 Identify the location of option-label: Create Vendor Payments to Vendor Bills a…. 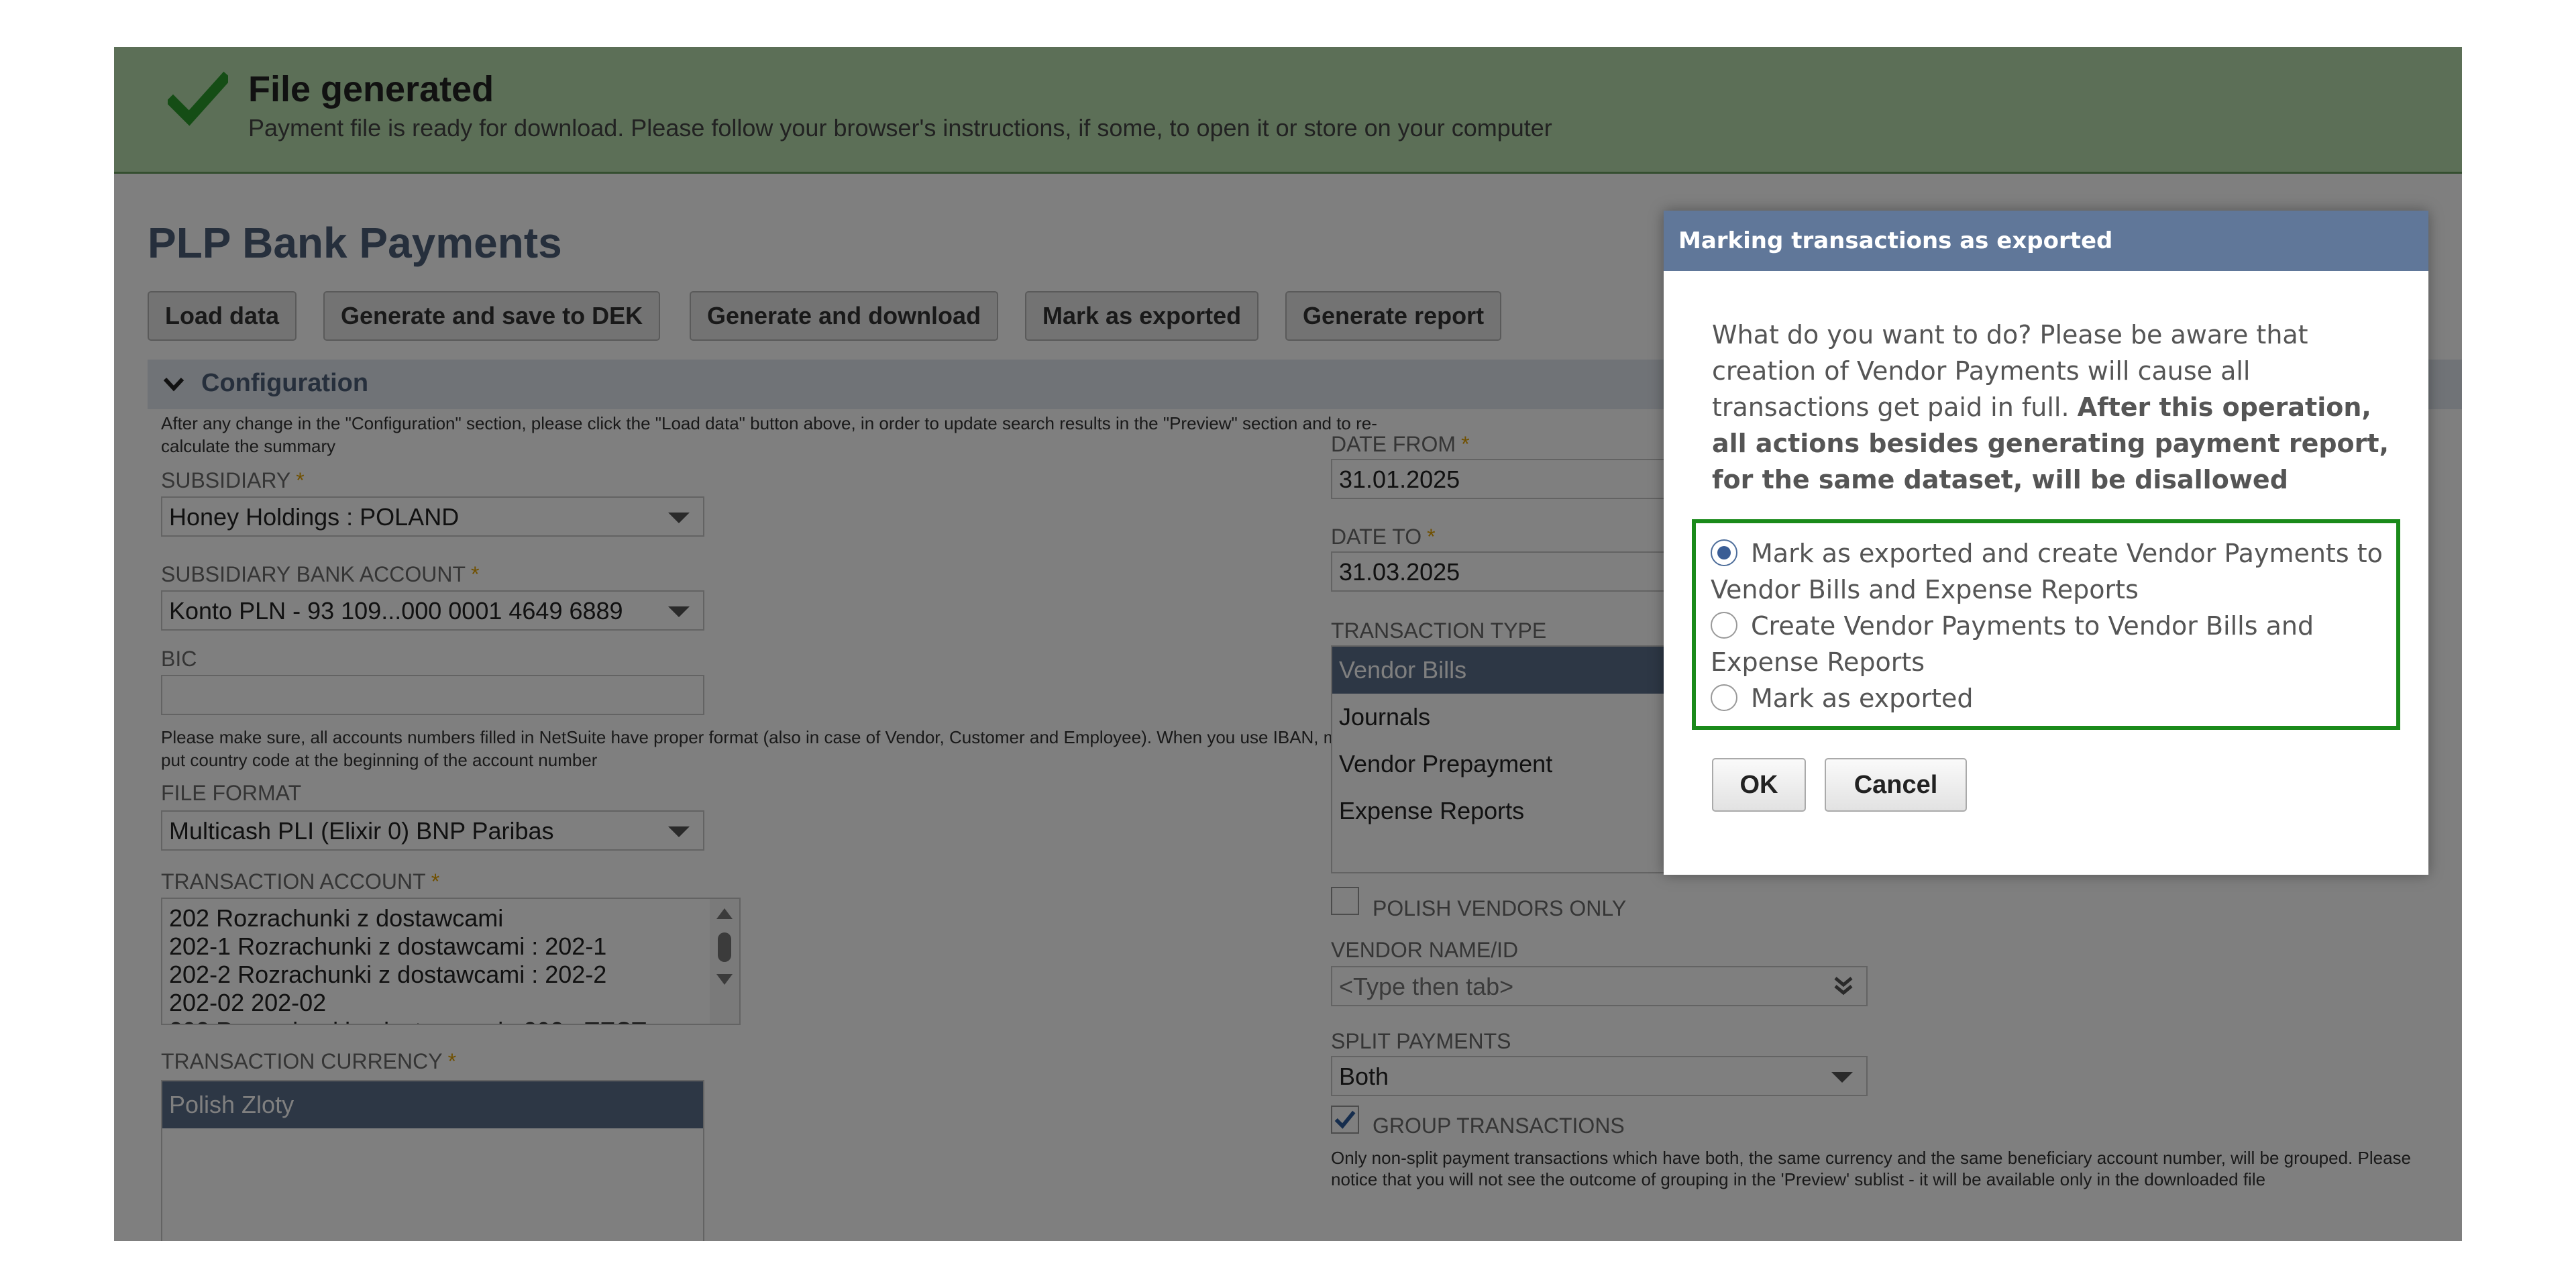
(2012, 644).